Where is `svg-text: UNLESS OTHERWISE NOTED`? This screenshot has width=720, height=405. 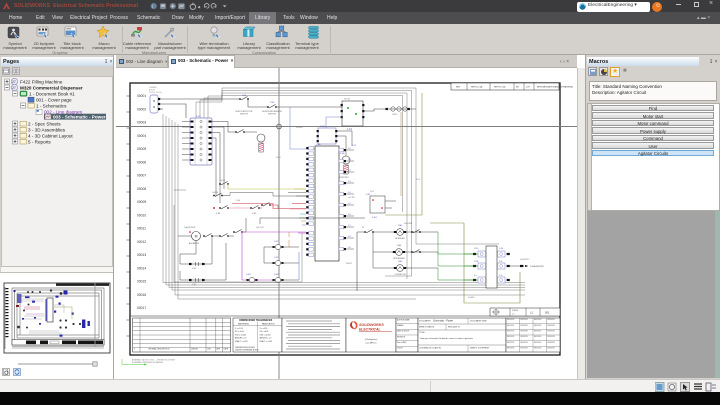 svg-text: UNLESS OTHERWISE NOTED is located at coordinates (247, 351).